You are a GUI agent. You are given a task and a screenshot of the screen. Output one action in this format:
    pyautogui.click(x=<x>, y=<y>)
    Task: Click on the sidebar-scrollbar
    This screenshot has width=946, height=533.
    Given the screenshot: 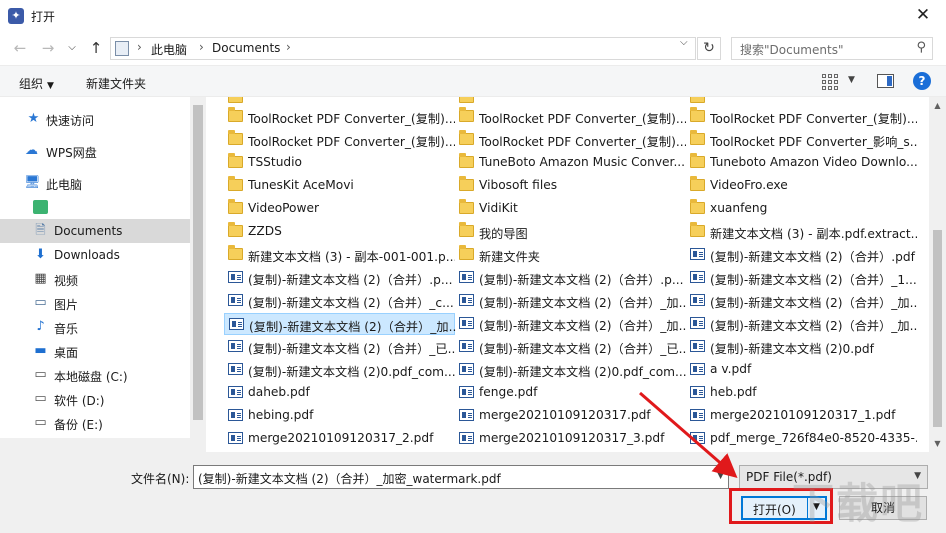 What is the action you would take?
    pyautogui.click(x=198, y=274)
    